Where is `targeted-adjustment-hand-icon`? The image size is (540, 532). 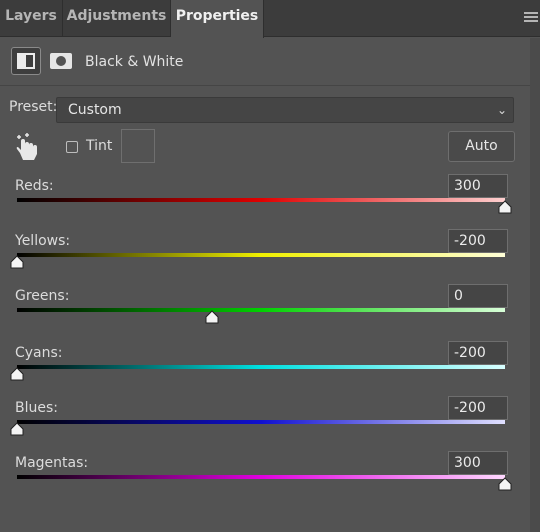
targeted-adjustment-hand-icon is located at coordinates (27, 147).